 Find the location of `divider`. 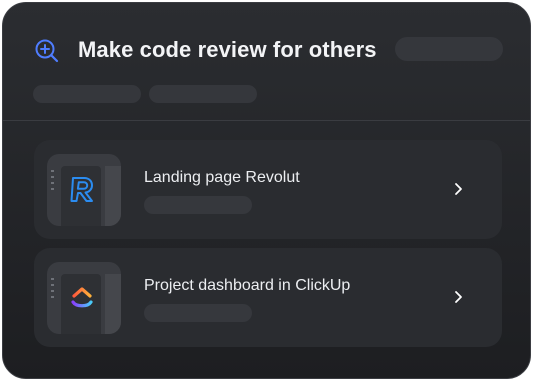

divider is located at coordinates (266, 120).